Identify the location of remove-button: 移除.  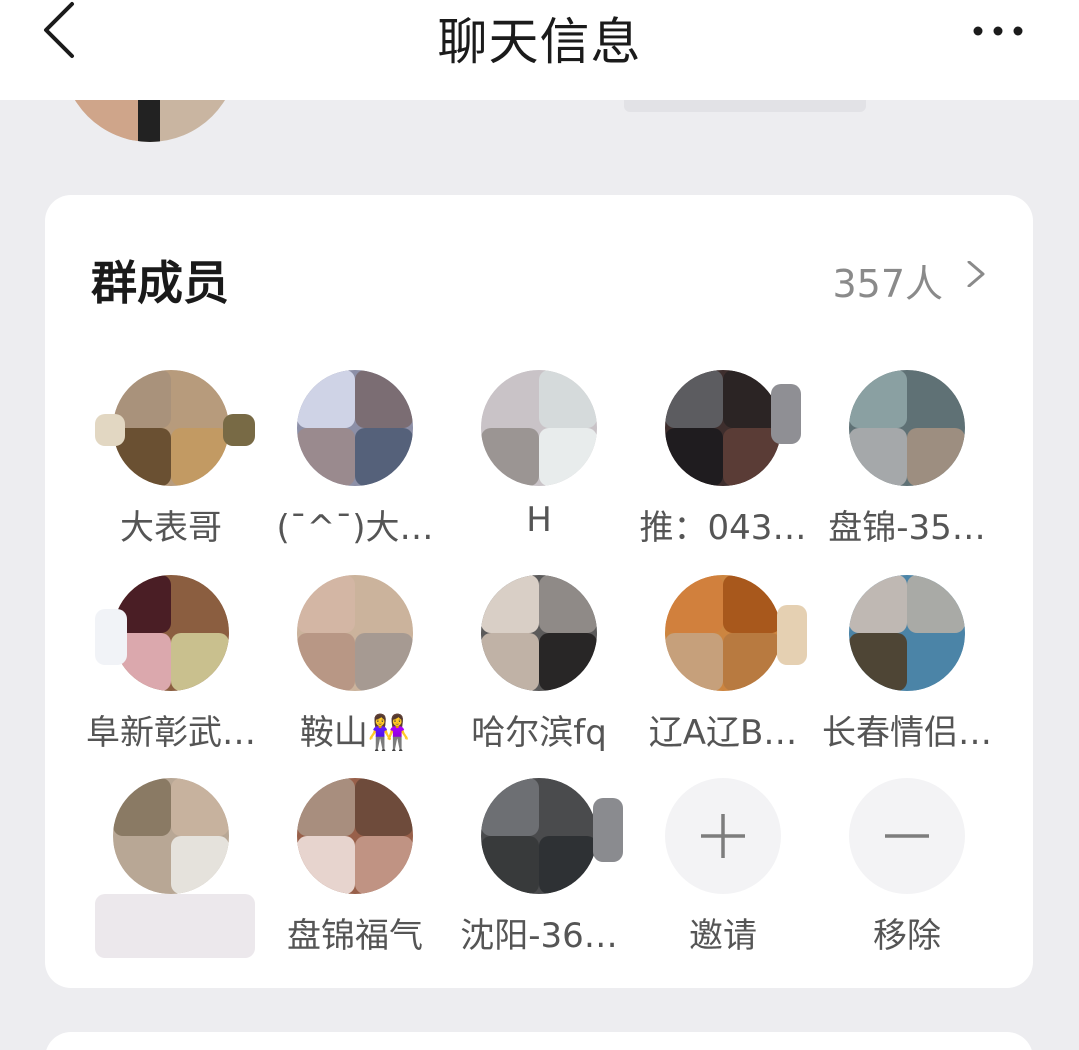
(907, 878).